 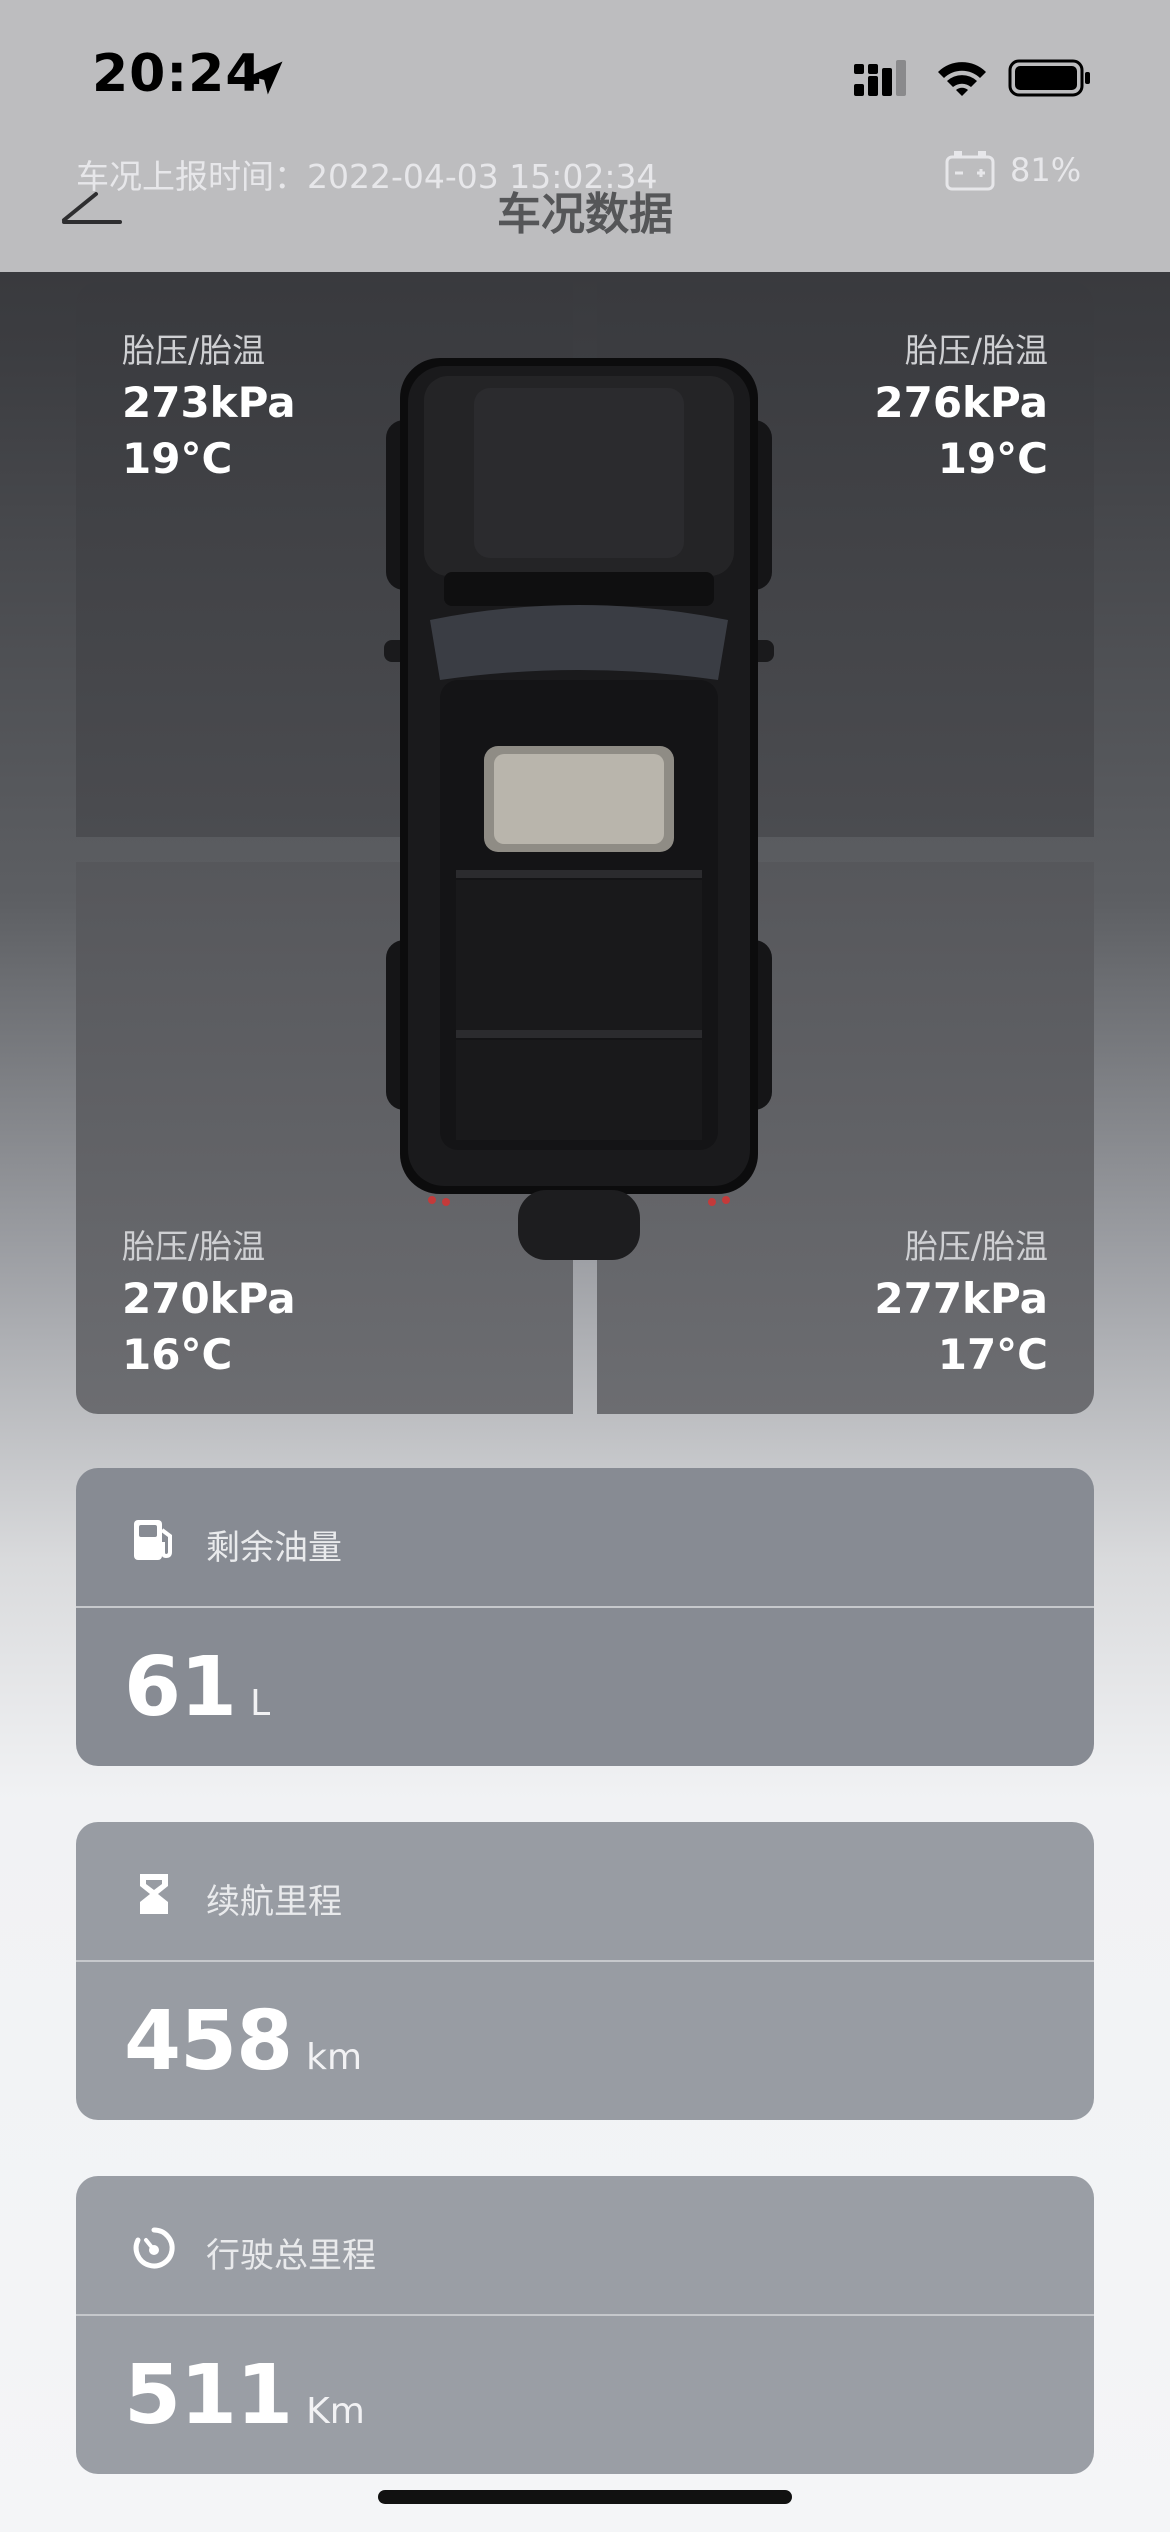 What do you see at coordinates (992, 1354) in the screenshot?
I see `tire-temperature: 17°C` at bounding box center [992, 1354].